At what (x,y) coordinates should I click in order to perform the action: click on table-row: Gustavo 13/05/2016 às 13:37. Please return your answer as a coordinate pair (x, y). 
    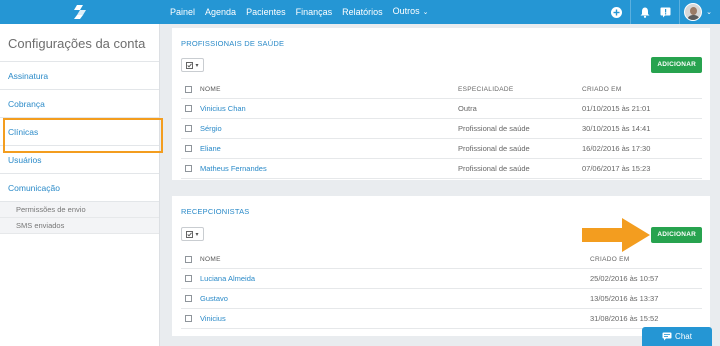
    Looking at the image, I should click on (441, 299).